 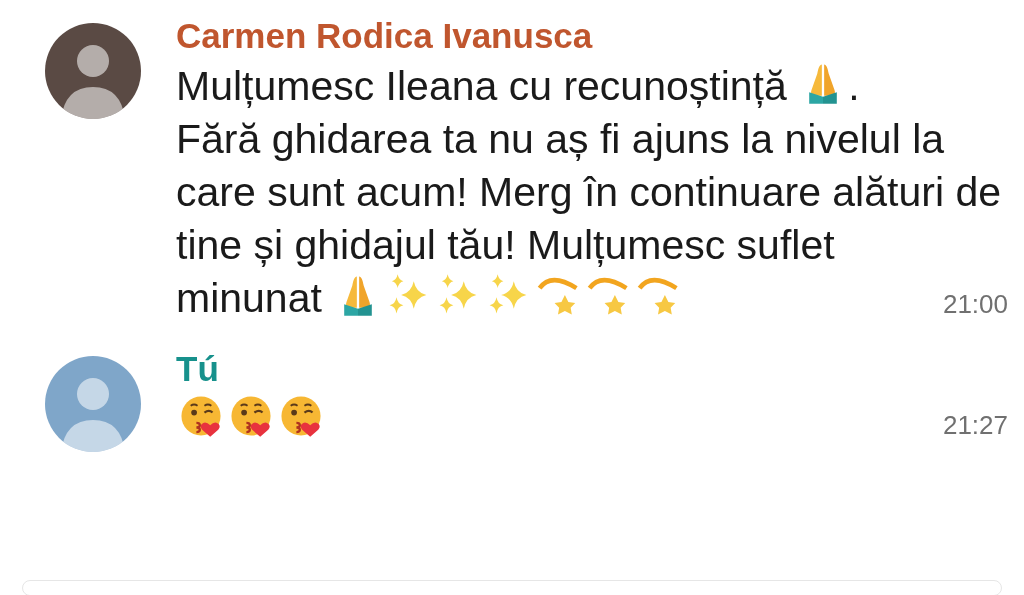 I want to click on message-time: 21:27, so click(x=975, y=425).